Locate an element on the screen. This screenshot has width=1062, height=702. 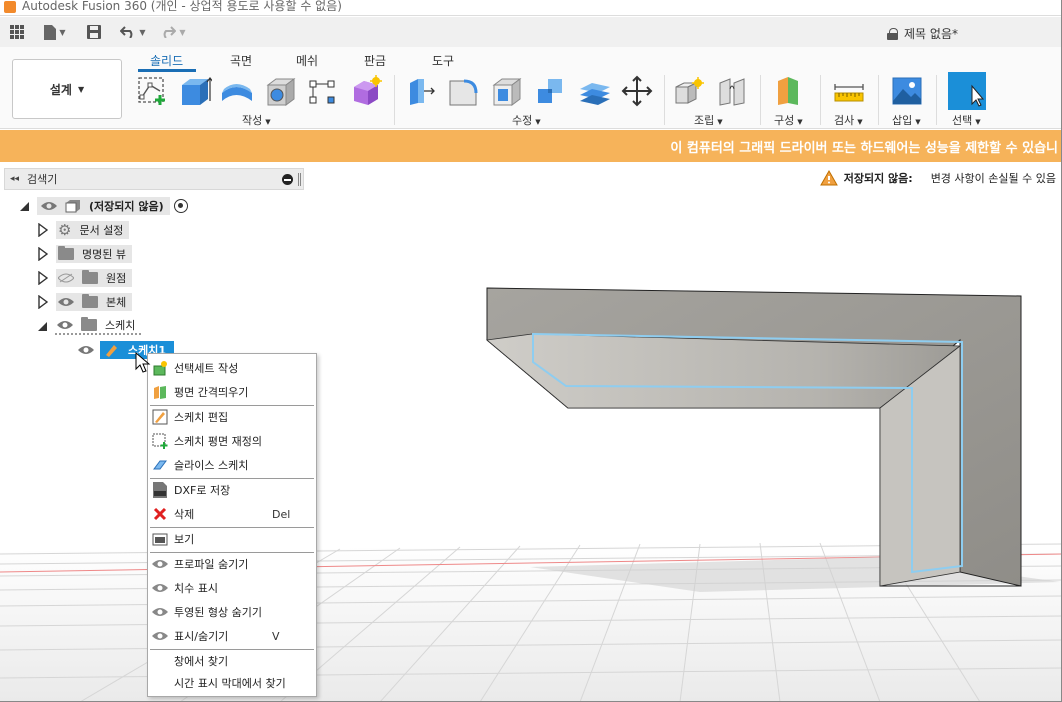
tree-item-named-views: 명명된 뷰 is located at coordinates (85, 254).